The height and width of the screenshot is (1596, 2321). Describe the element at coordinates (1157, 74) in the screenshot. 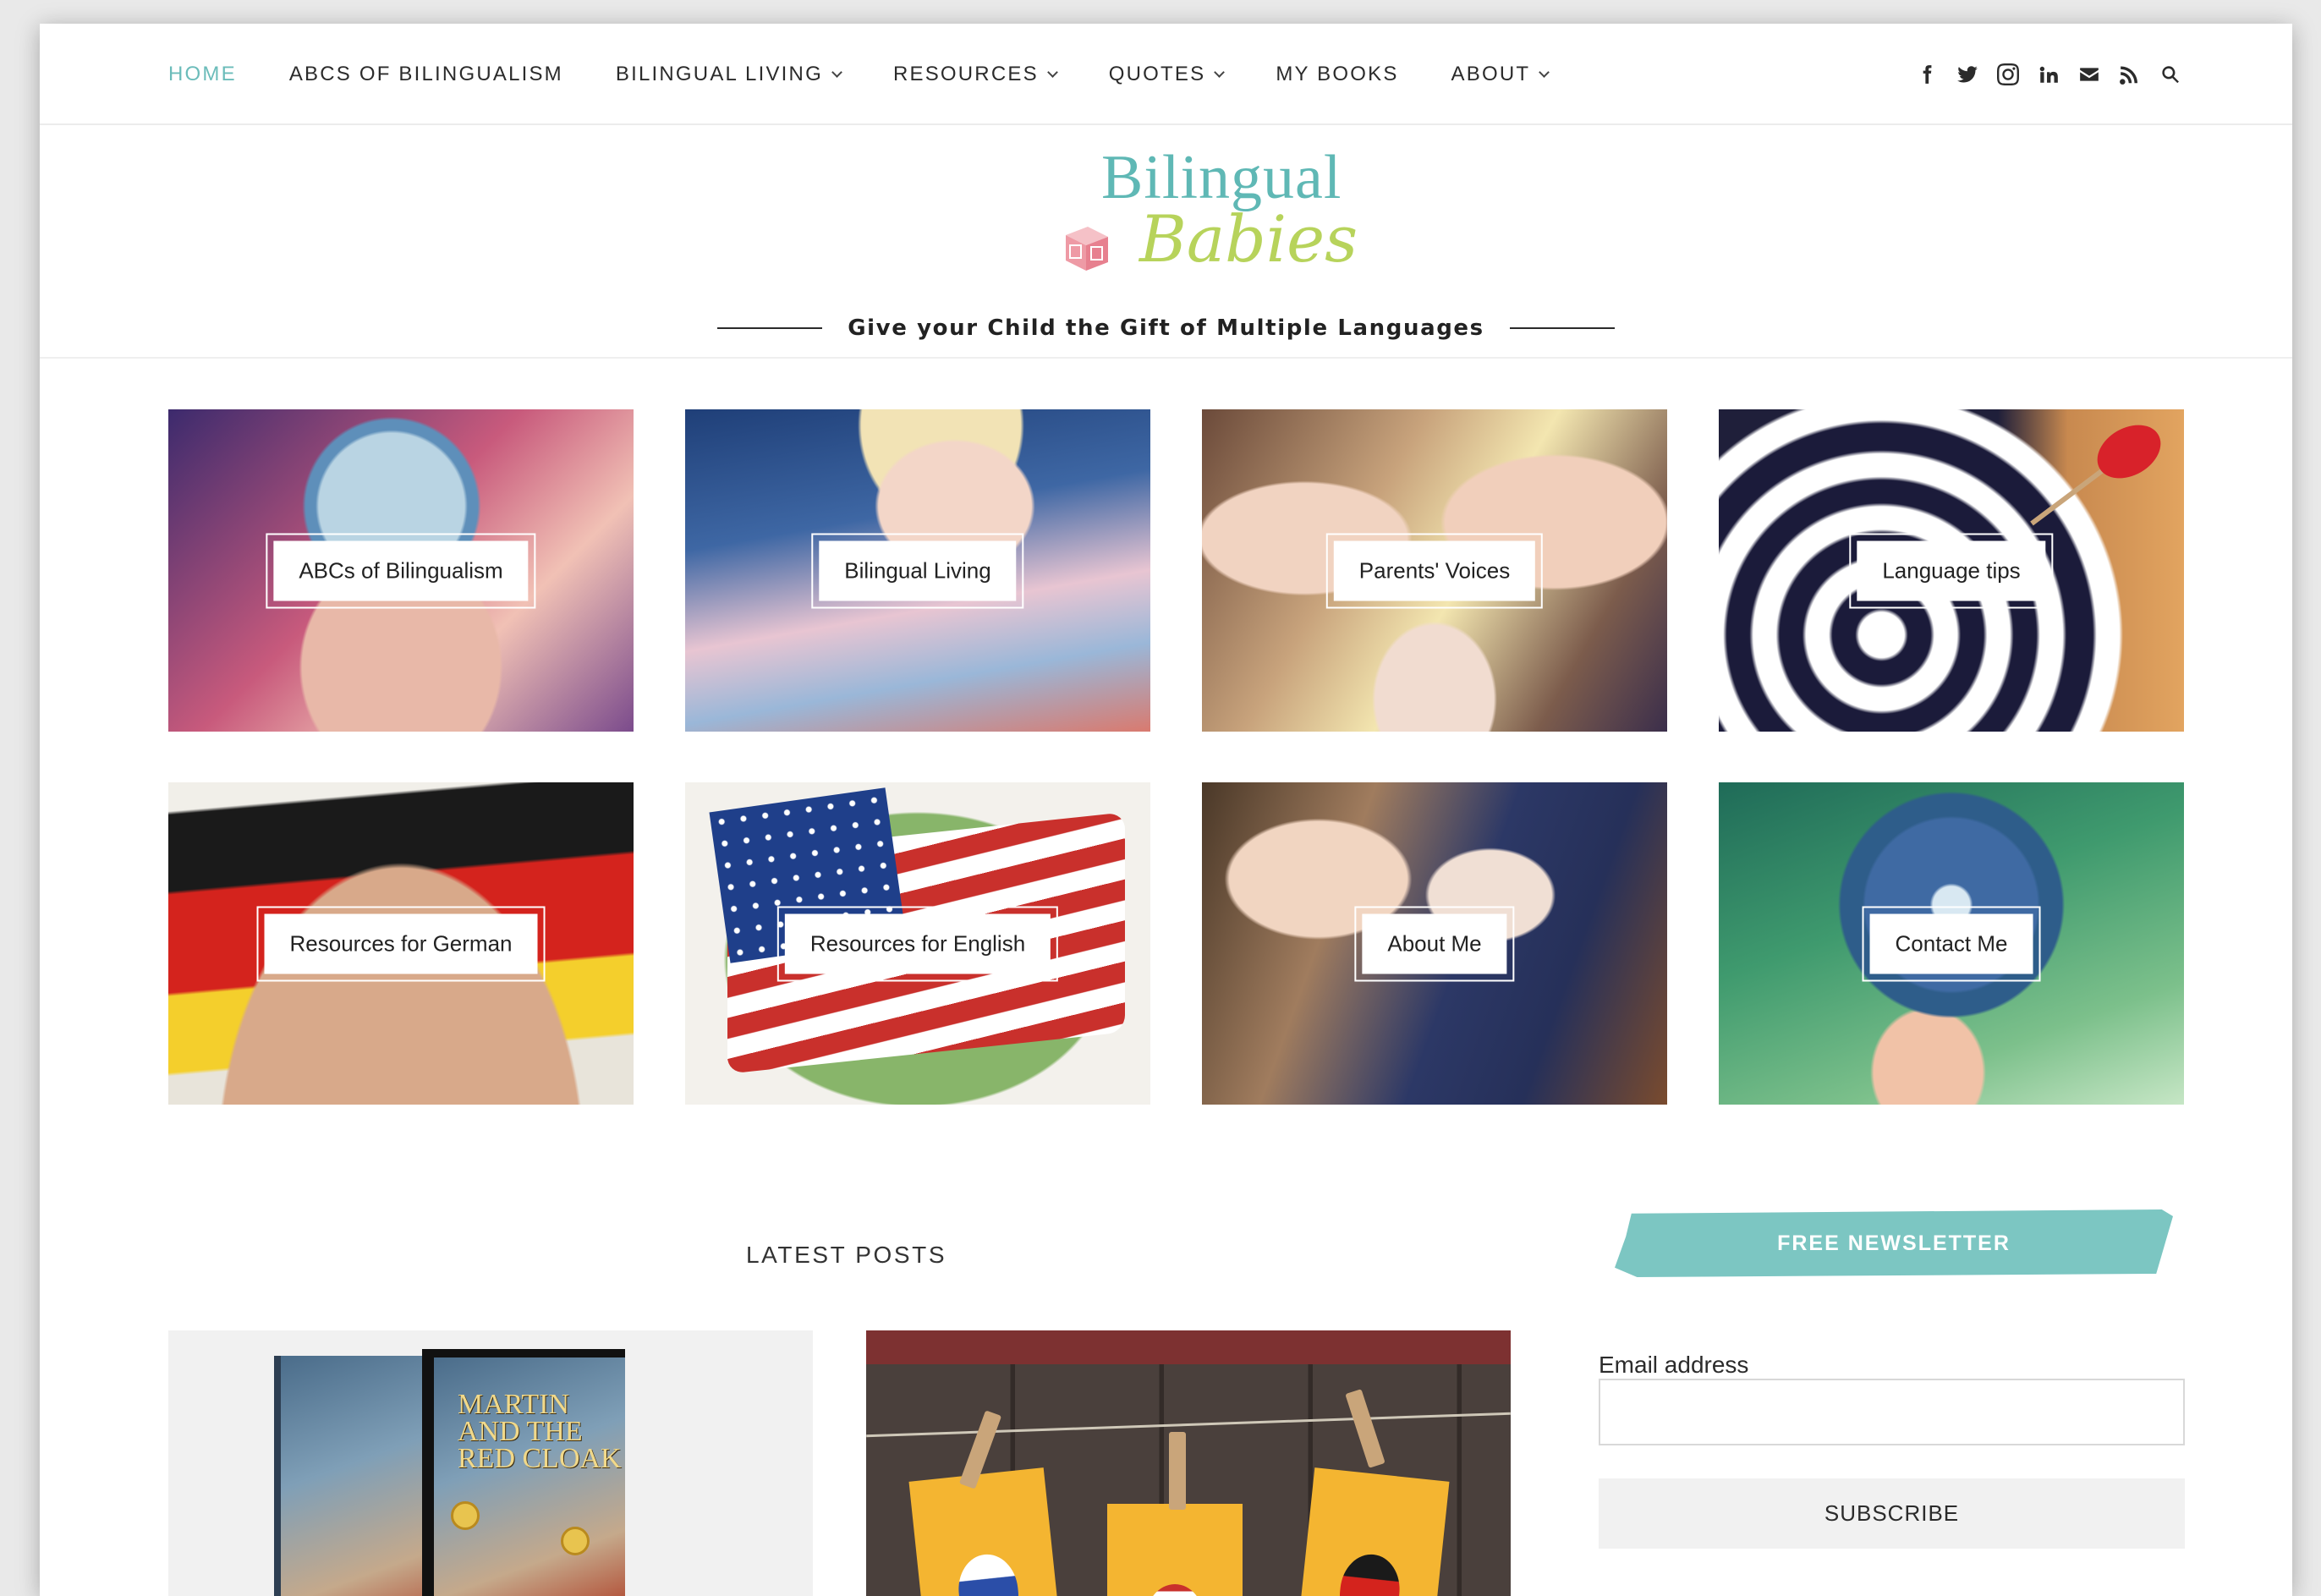

I see `nav-quotes-label: QUOTES` at that location.